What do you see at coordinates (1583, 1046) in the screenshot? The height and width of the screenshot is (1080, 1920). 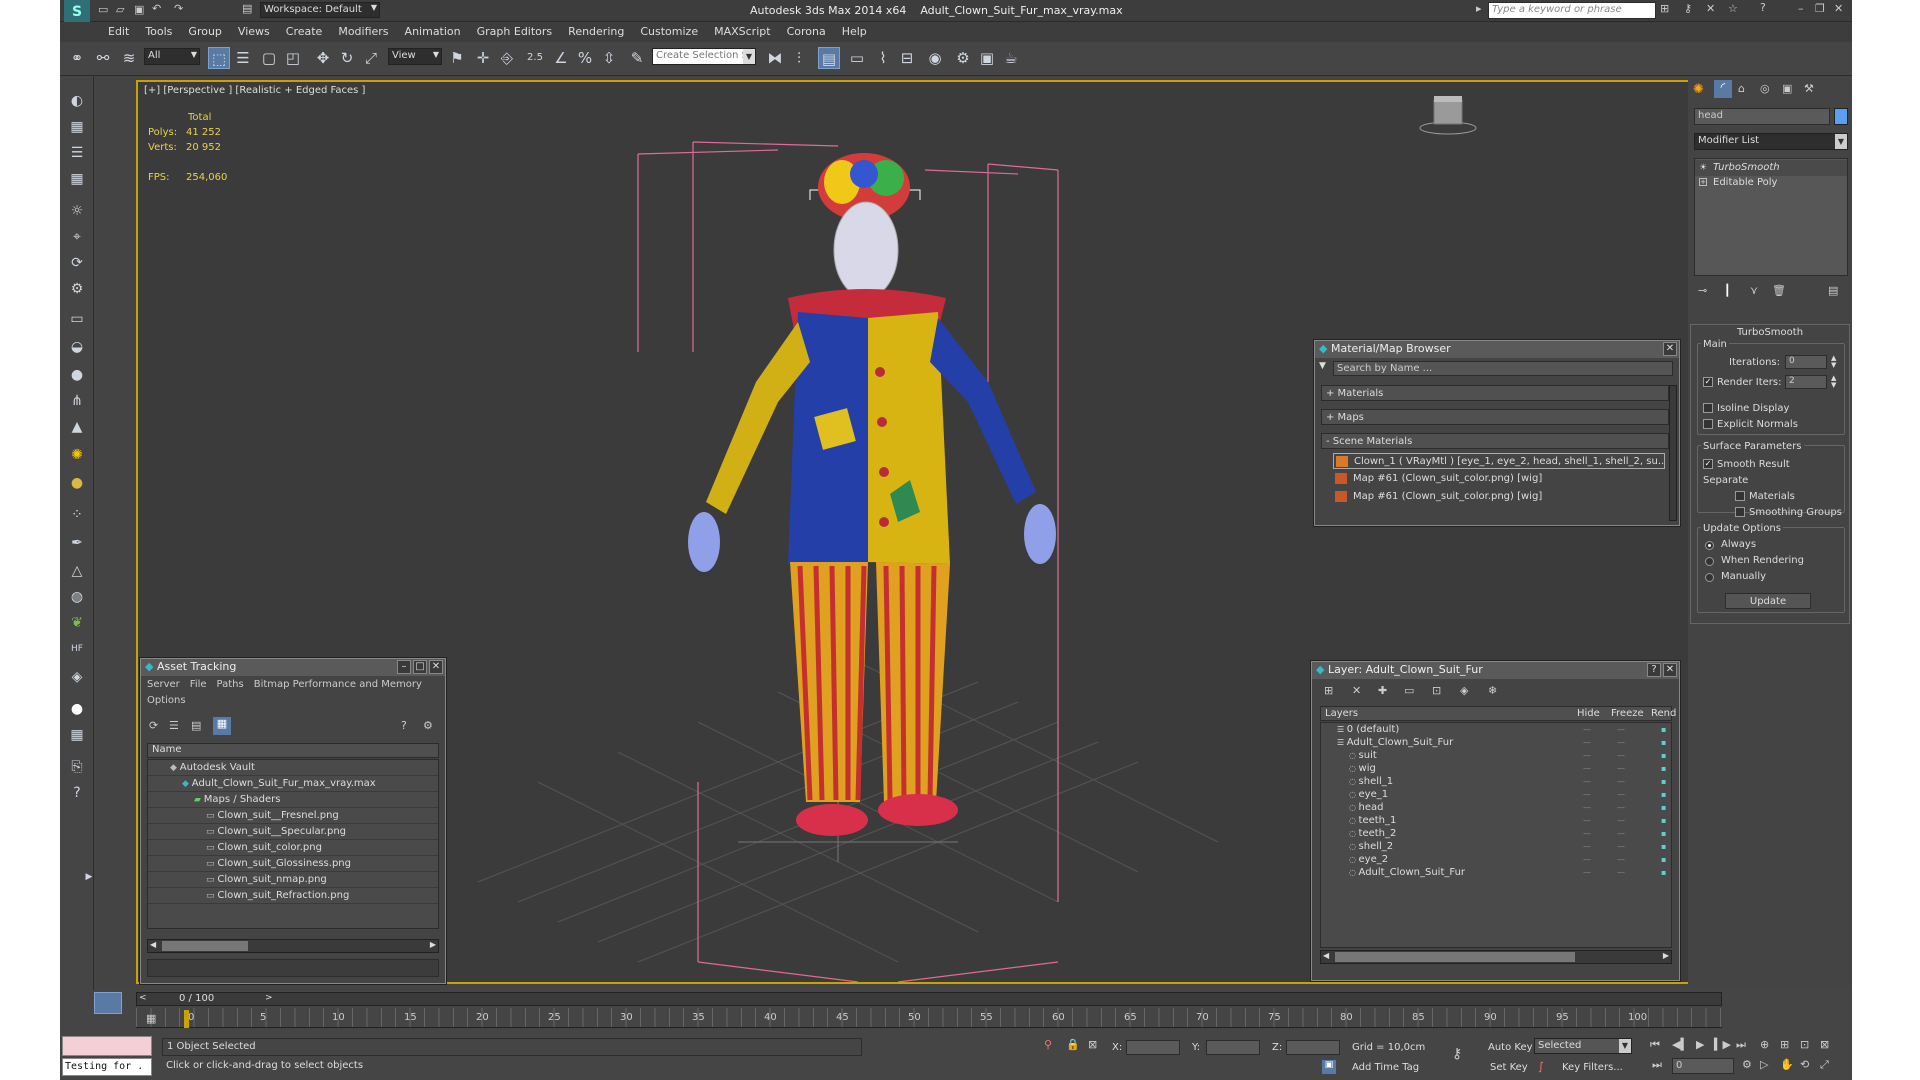 I see `key-selection-dropdown: Selected ▼` at bounding box center [1583, 1046].